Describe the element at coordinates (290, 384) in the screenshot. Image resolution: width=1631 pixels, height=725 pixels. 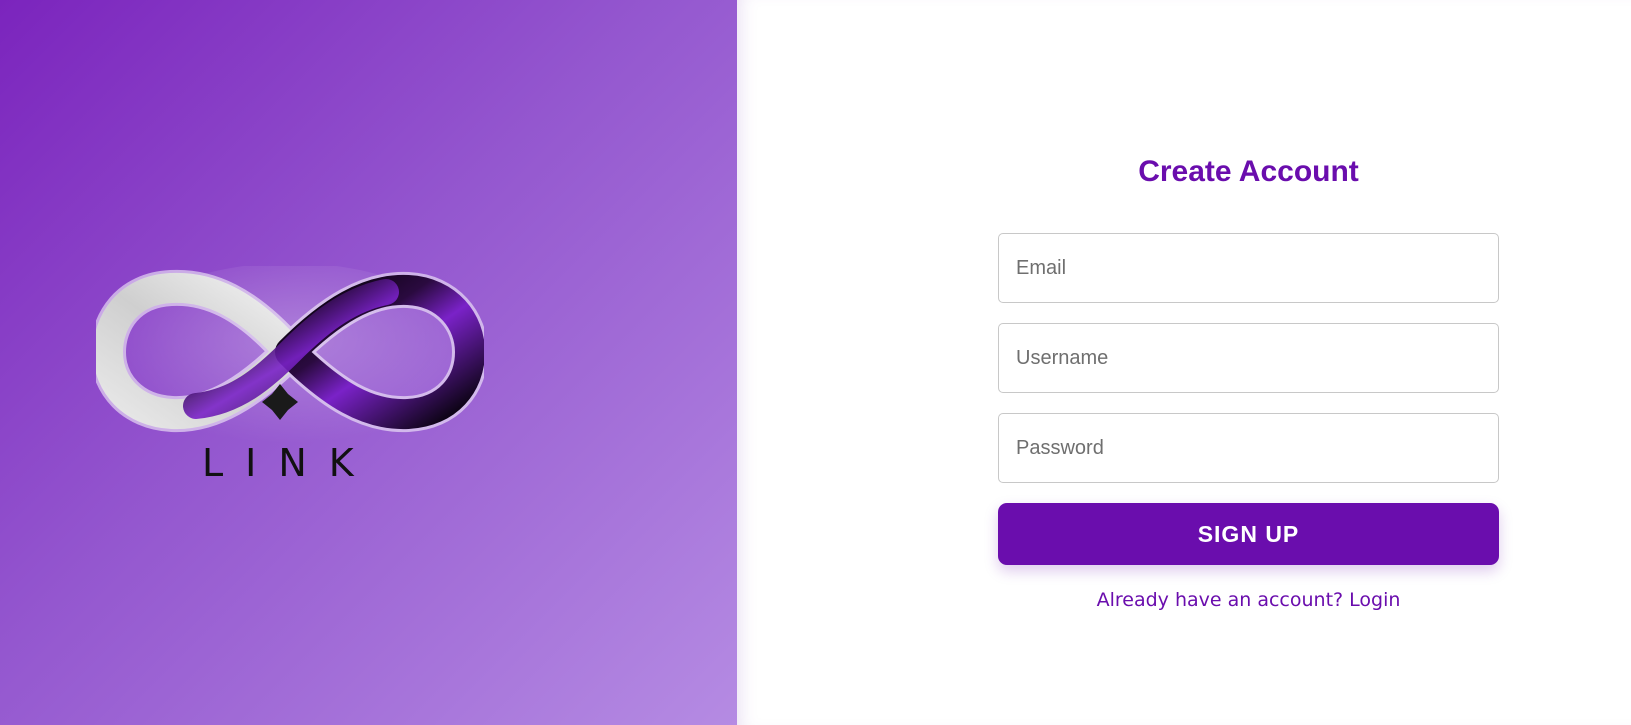
I see `link-logo: LINK` at that location.